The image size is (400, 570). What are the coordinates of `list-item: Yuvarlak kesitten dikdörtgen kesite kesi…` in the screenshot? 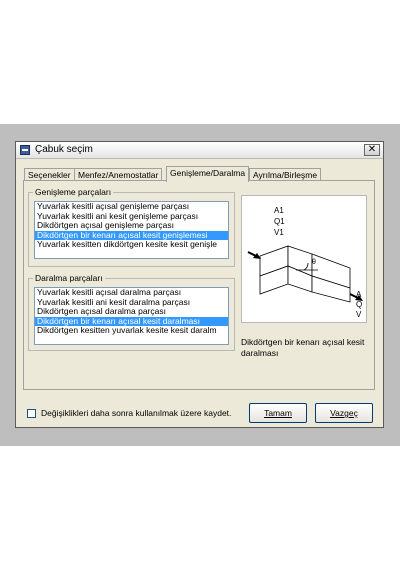 It's located at (131, 244).